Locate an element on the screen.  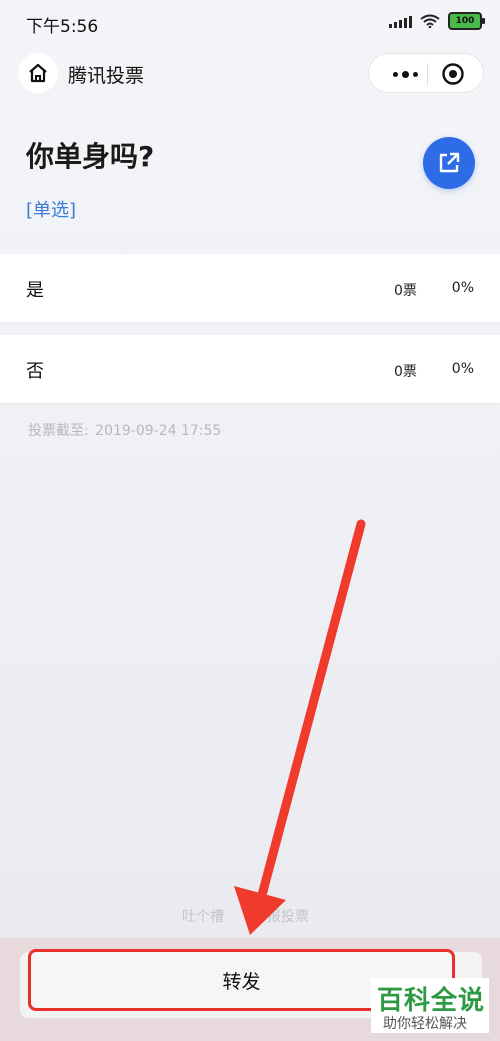
feedback-link: 吐个槽 is located at coordinates (203, 917).